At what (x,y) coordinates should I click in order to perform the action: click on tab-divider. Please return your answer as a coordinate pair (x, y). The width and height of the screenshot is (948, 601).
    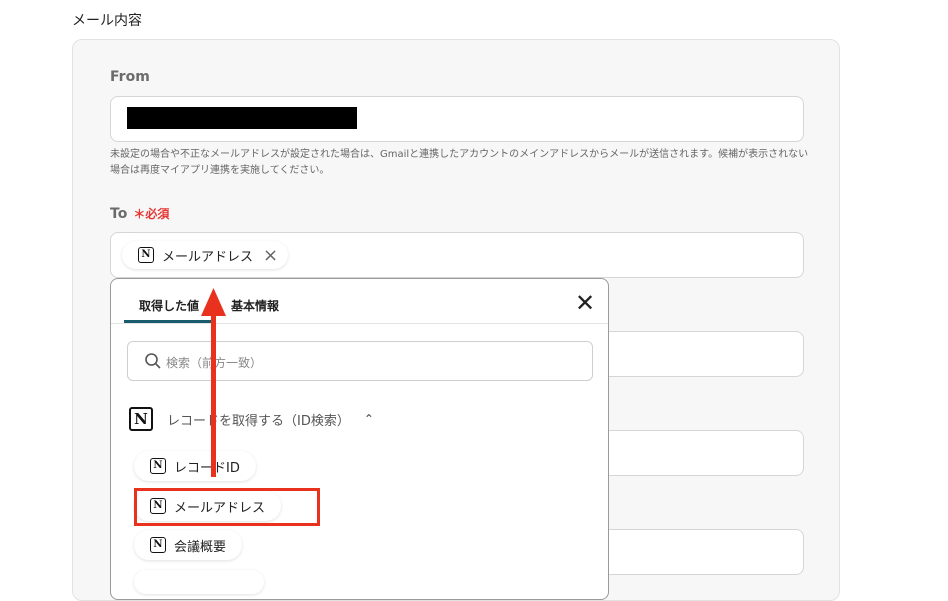
    Looking at the image, I should click on (359, 323).